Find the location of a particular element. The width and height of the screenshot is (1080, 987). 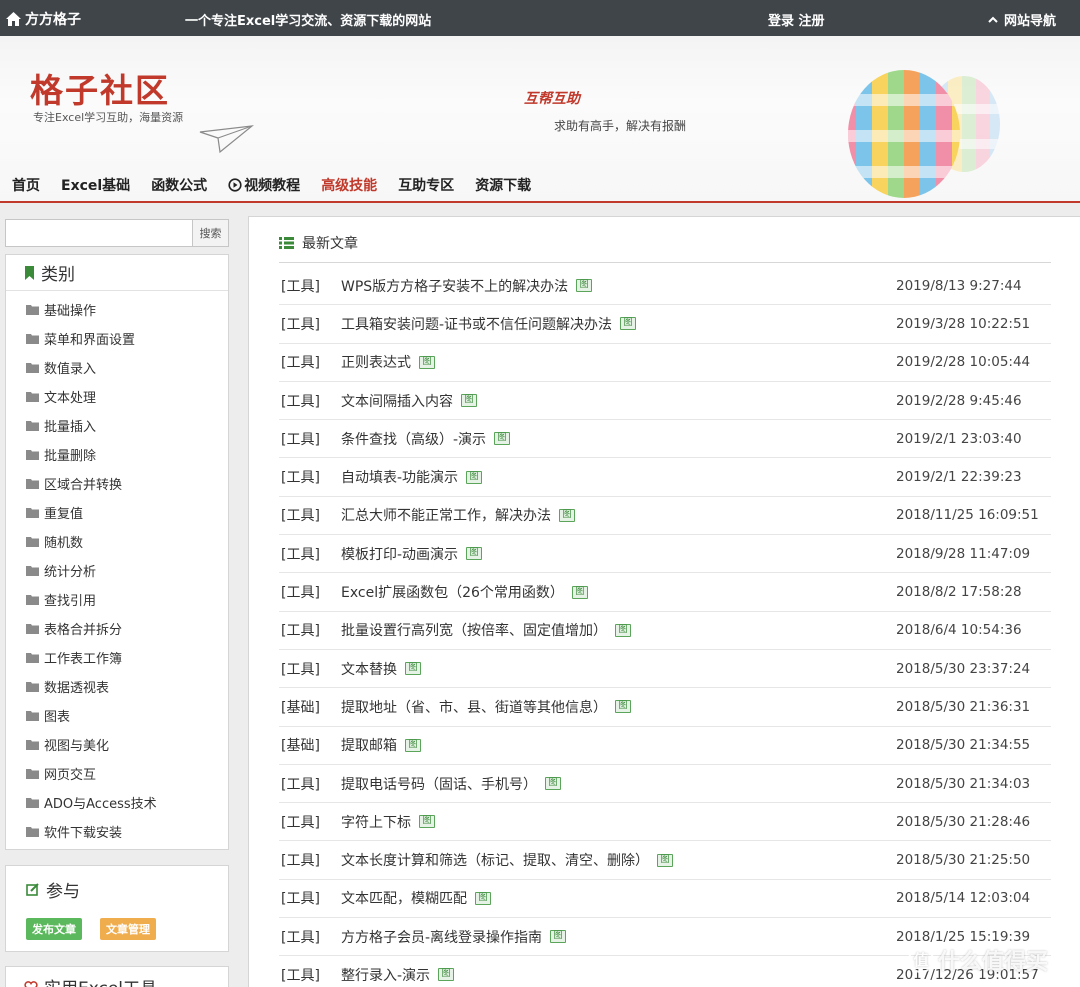

category-item: ADO与Access技术 is located at coordinates (117, 802).